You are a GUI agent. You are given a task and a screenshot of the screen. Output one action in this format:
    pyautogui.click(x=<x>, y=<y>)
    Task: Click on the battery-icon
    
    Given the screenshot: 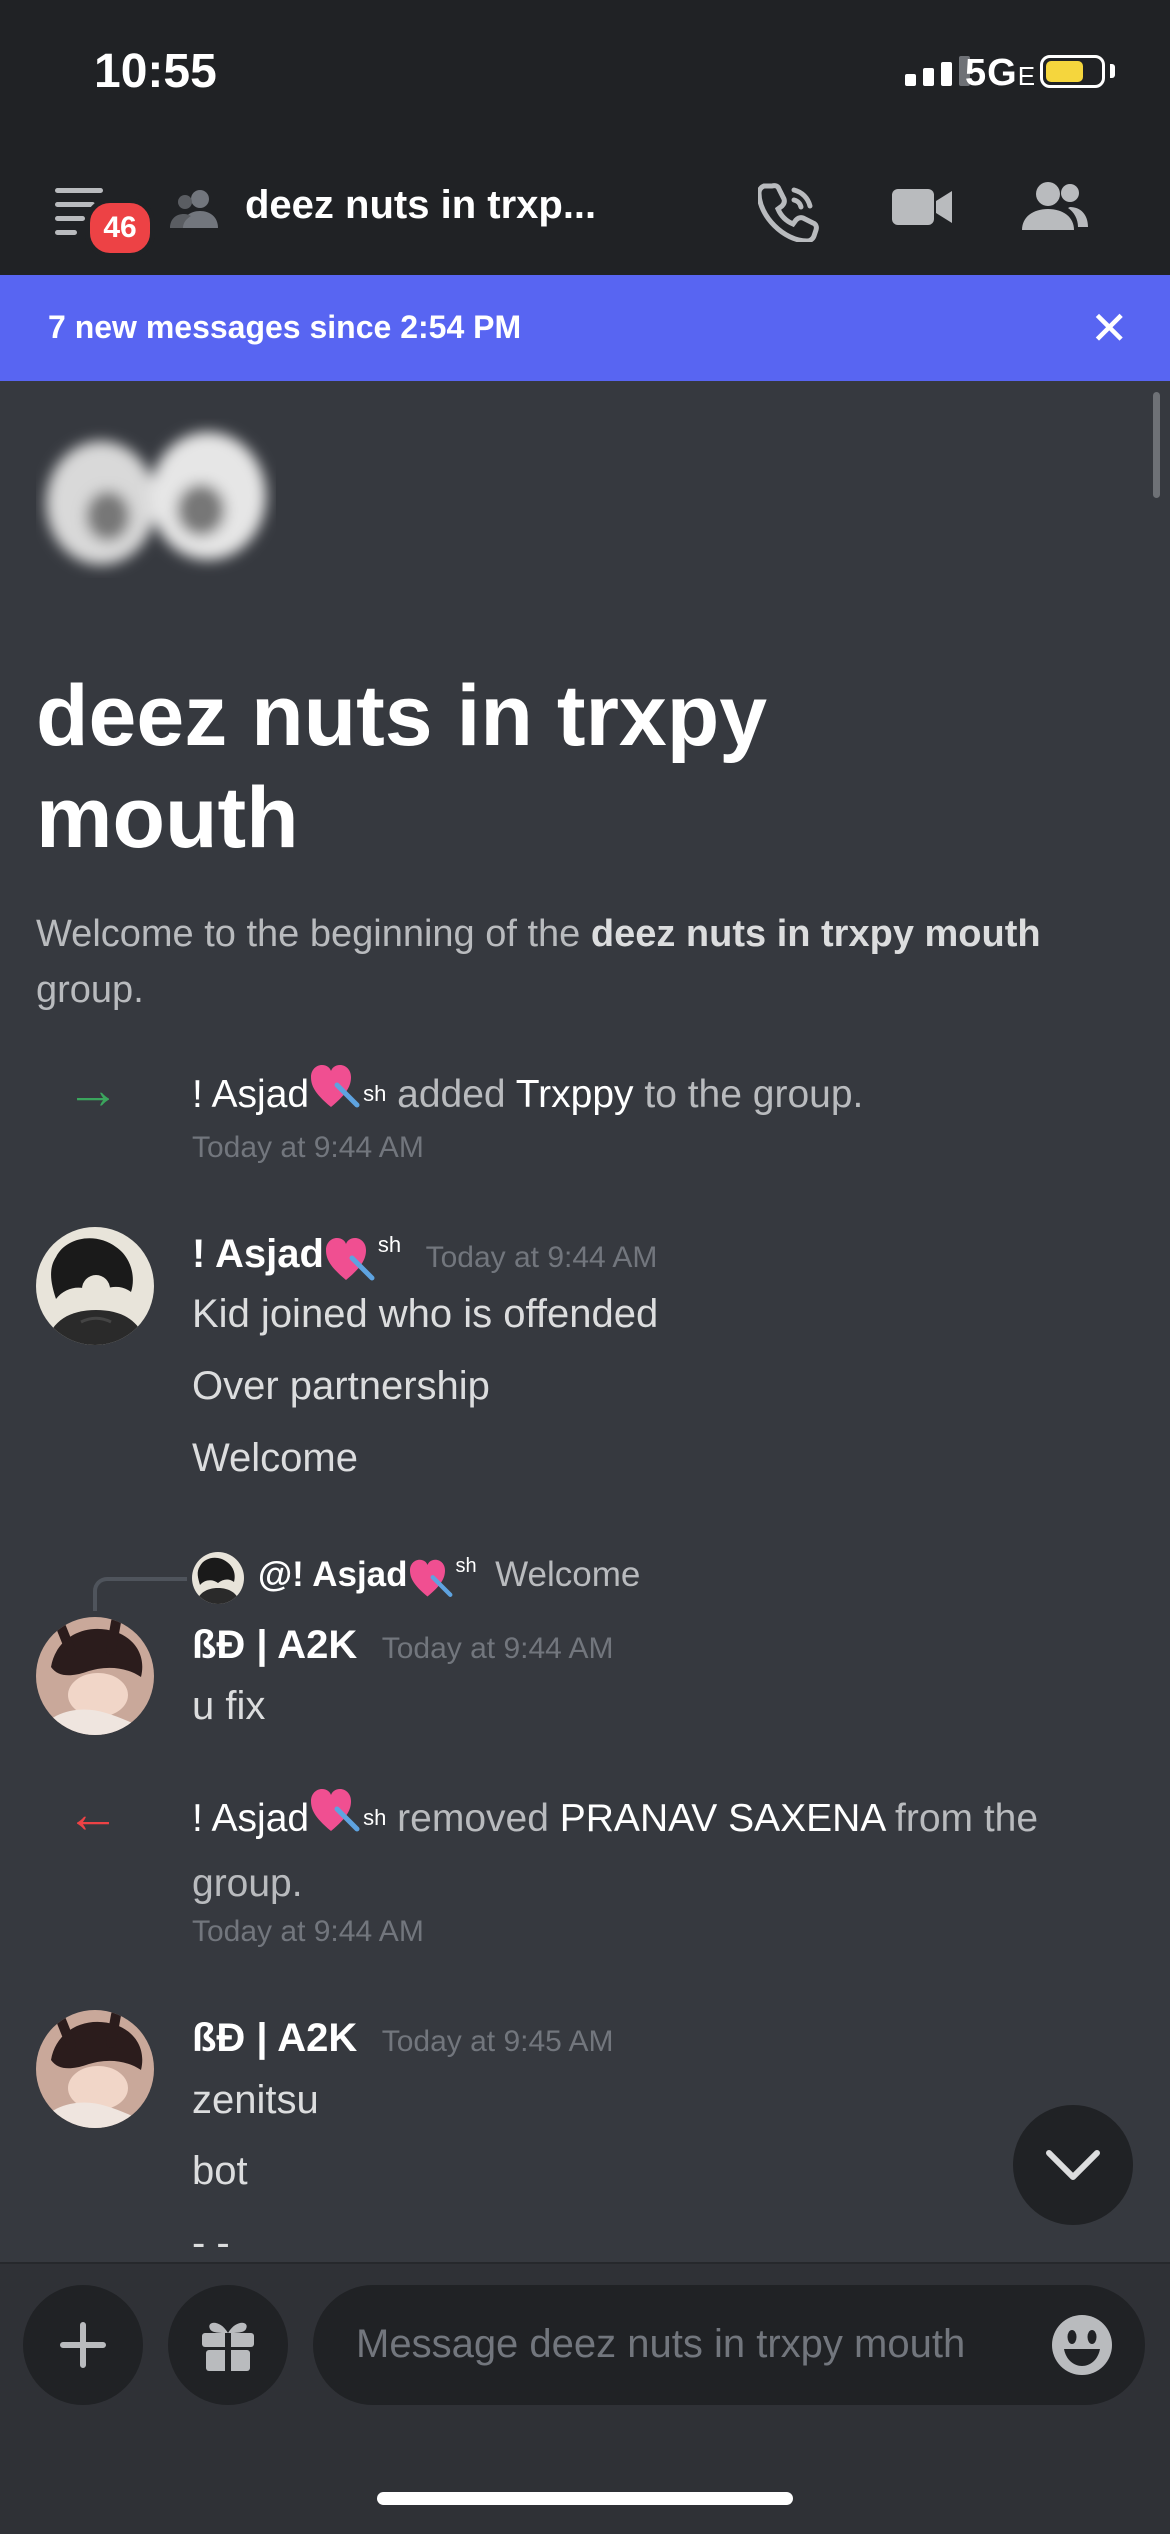 What is the action you would take?
    pyautogui.click(x=1072, y=71)
    